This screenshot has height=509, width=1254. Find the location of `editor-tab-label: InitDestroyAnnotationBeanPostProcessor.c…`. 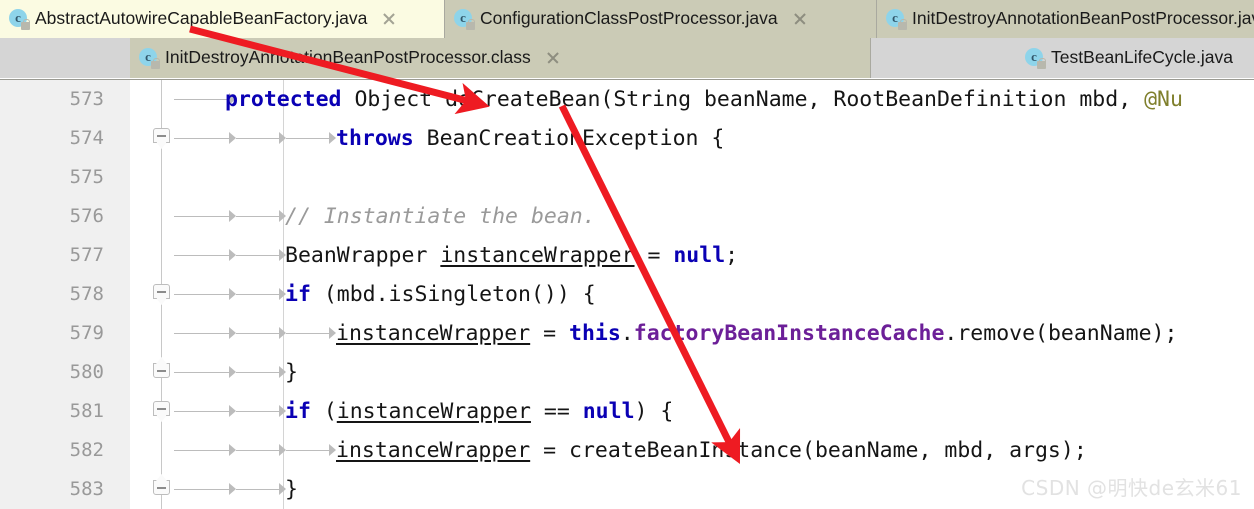

editor-tab-label: InitDestroyAnnotationBeanPostProcessor.c… is located at coordinates (348, 57).